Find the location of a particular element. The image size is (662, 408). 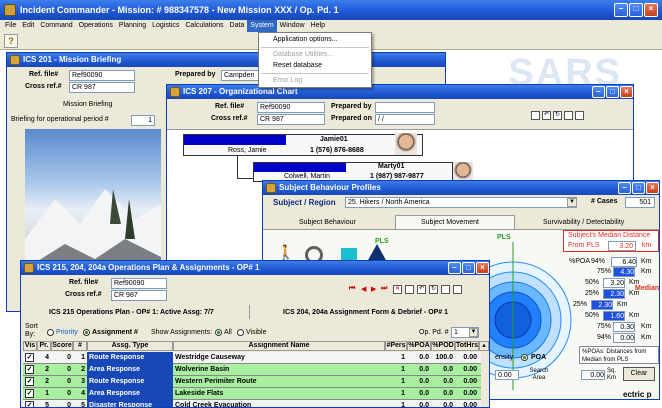

sort-priority-radio is located at coordinates (50, 332).